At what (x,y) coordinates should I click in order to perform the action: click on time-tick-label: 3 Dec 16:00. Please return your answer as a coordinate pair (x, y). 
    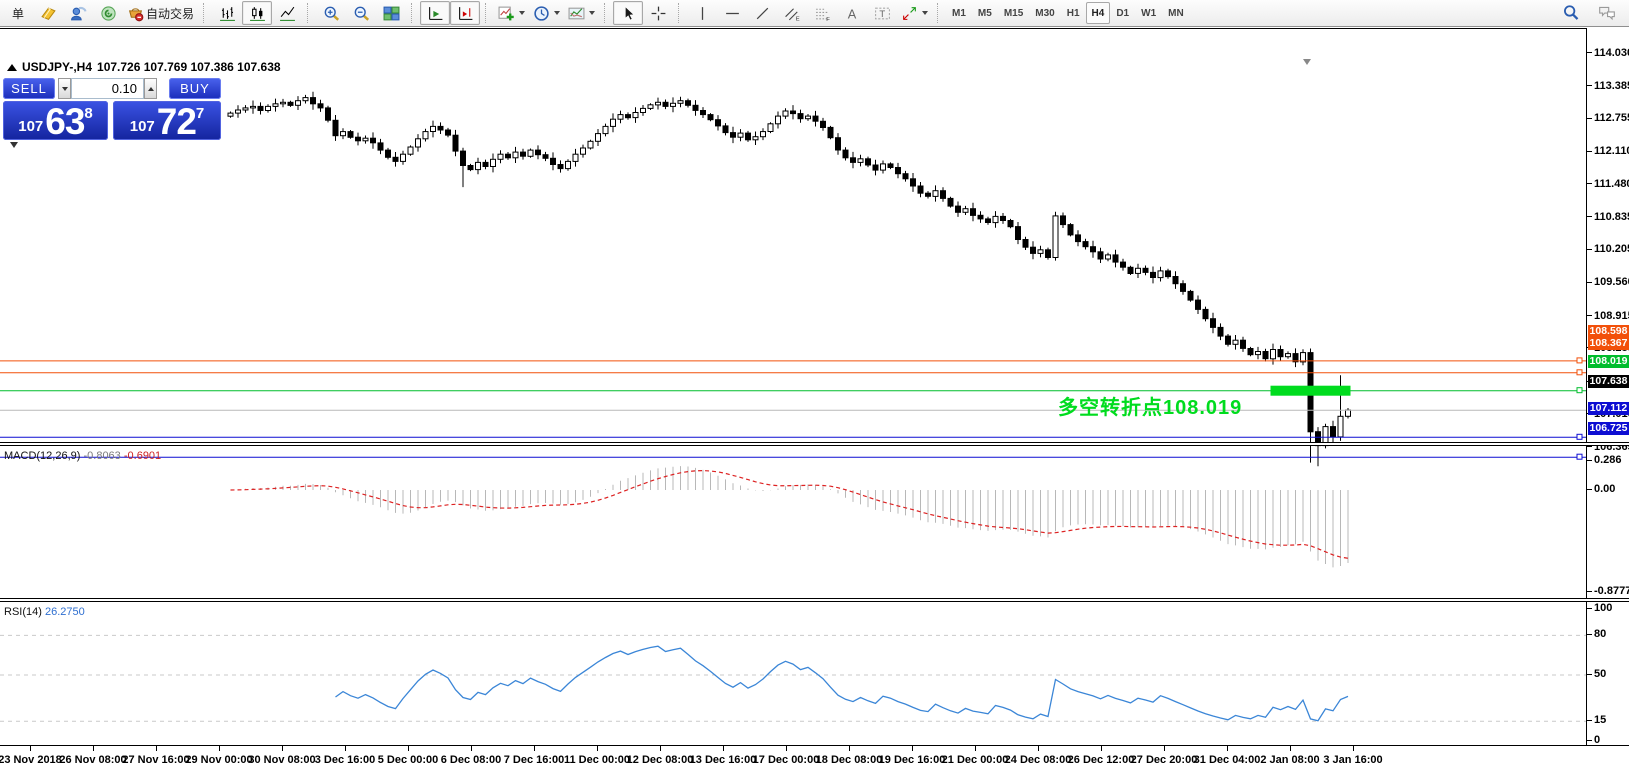
    Looking at the image, I should click on (345, 760).